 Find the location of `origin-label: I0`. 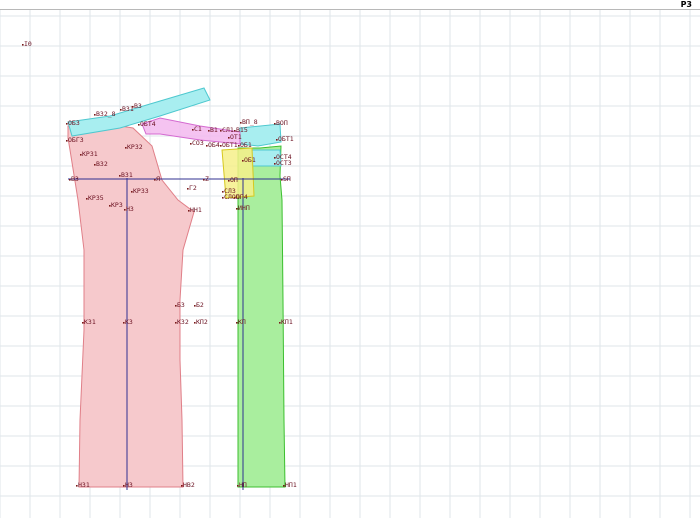

origin-label: I0 is located at coordinates (28, 44).